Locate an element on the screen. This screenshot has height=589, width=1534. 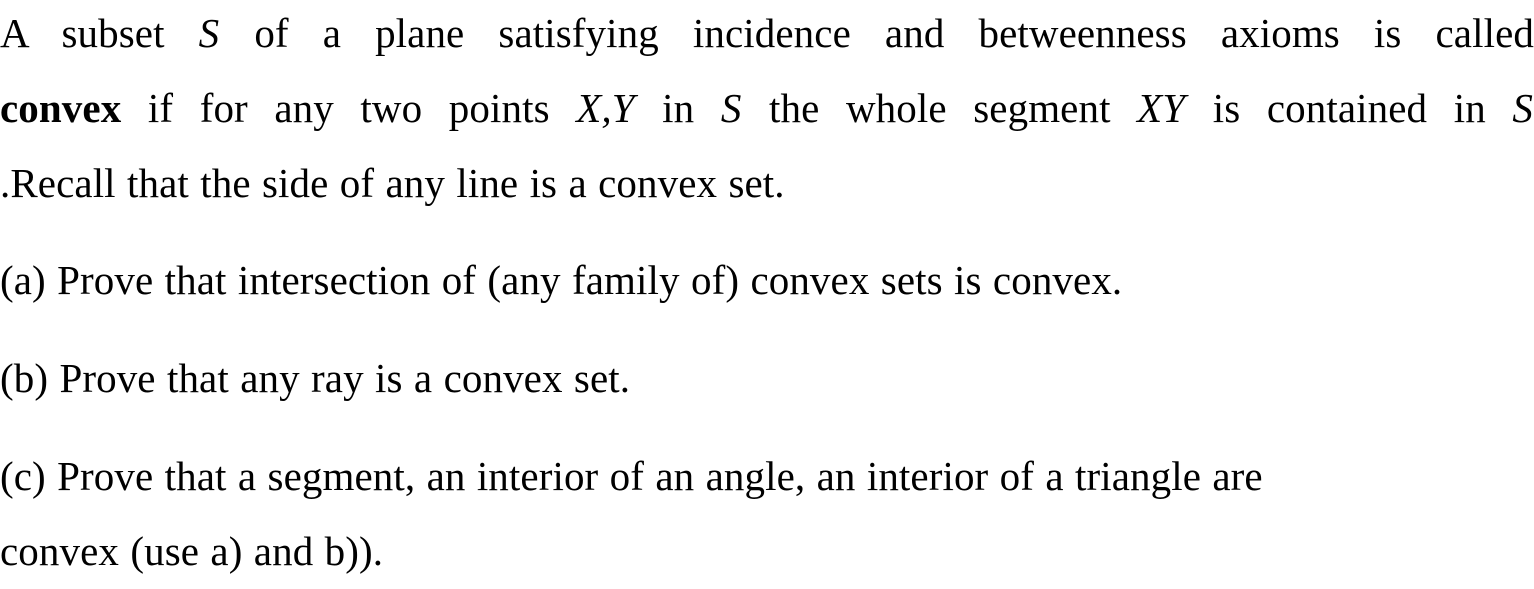
math-symbol-S-3: S is located at coordinates (1522, 108).